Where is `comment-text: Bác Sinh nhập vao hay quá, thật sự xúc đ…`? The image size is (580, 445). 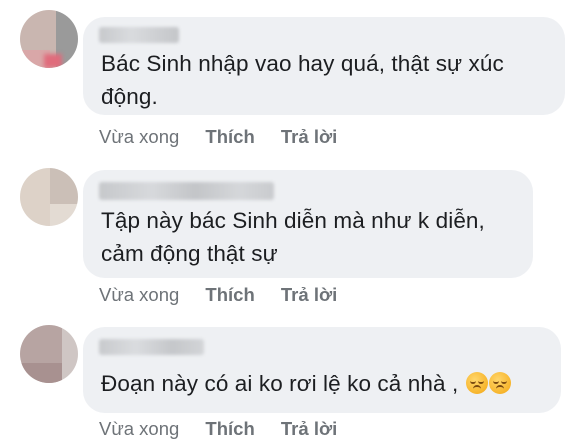 comment-text: Bác Sinh nhập vao hay quá, thật sự xúc đ… is located at coordinates (302, 80).